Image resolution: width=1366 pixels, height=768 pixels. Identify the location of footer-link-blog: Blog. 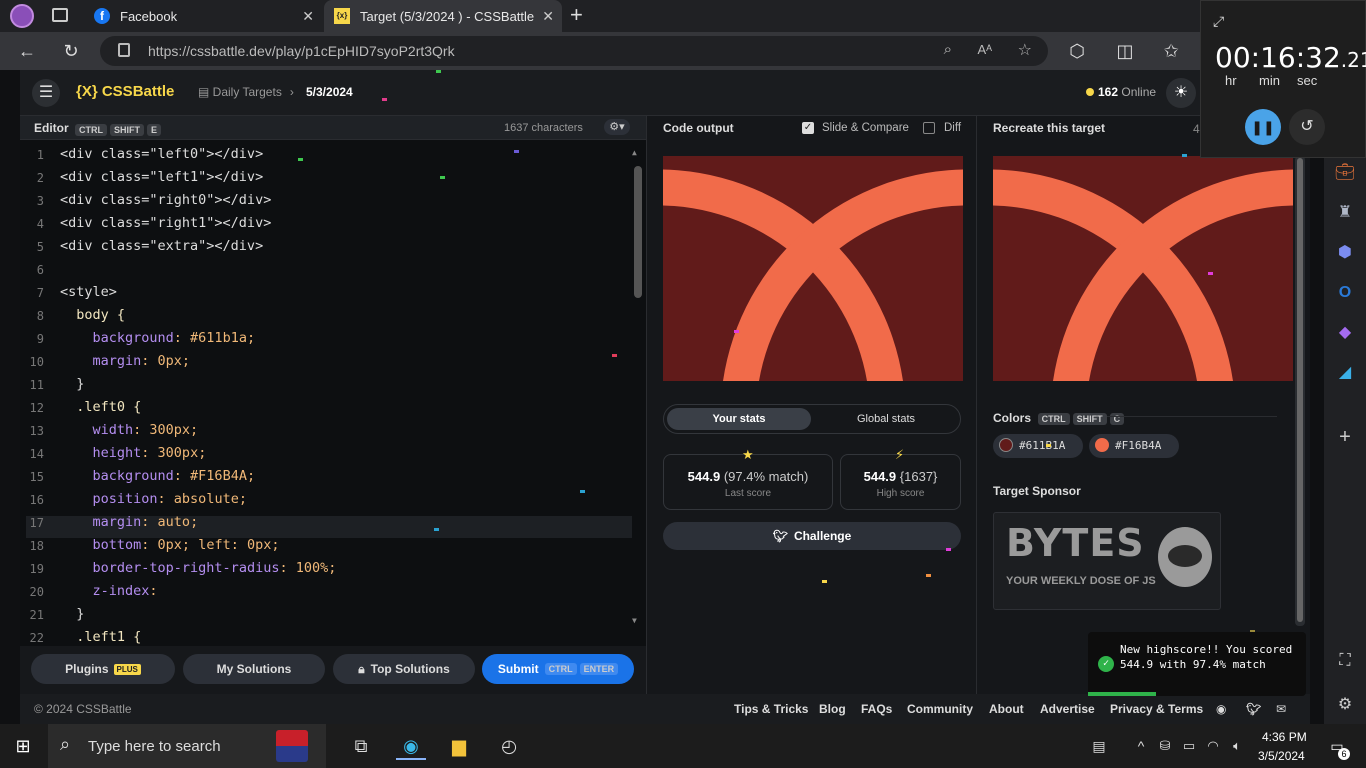
(832, 709).